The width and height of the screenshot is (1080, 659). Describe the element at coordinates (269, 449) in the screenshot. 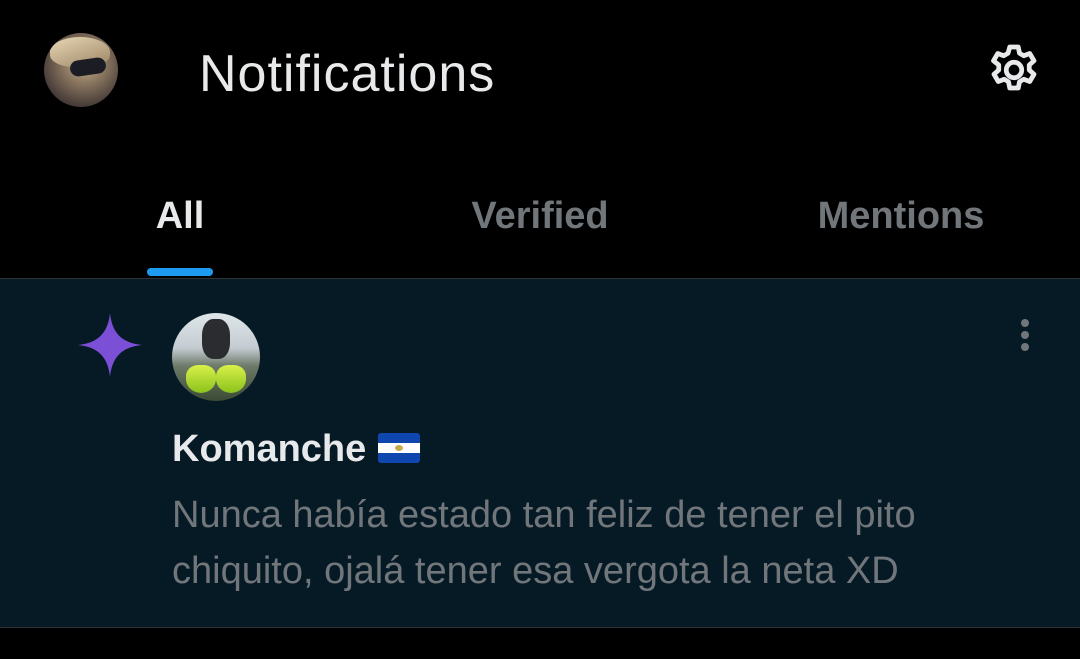

I see `user-name: Komanche` at that location.